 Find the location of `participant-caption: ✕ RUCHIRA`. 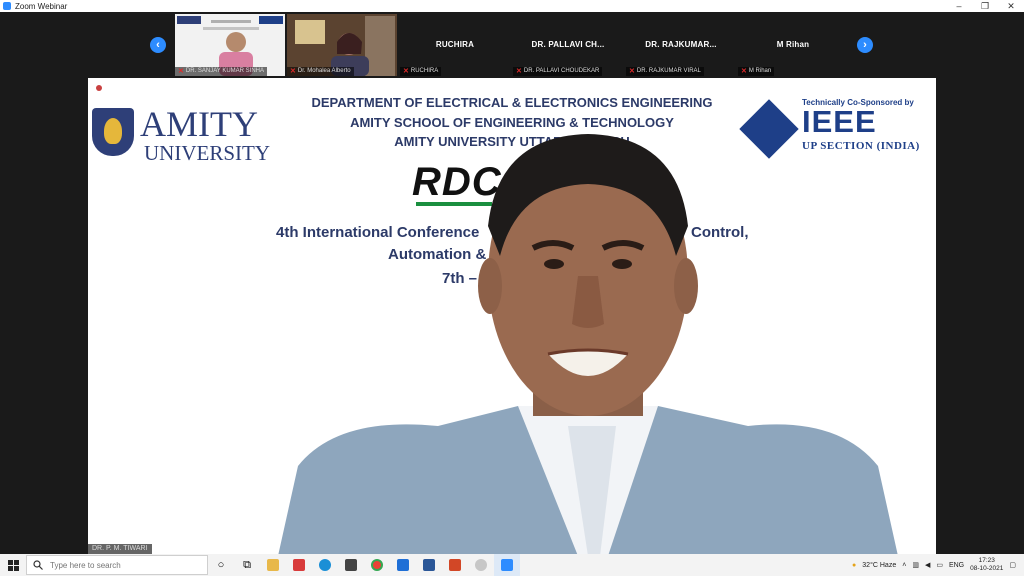

participant-caption: ✕ RUCHIRA is located at coordinates (421, 71).